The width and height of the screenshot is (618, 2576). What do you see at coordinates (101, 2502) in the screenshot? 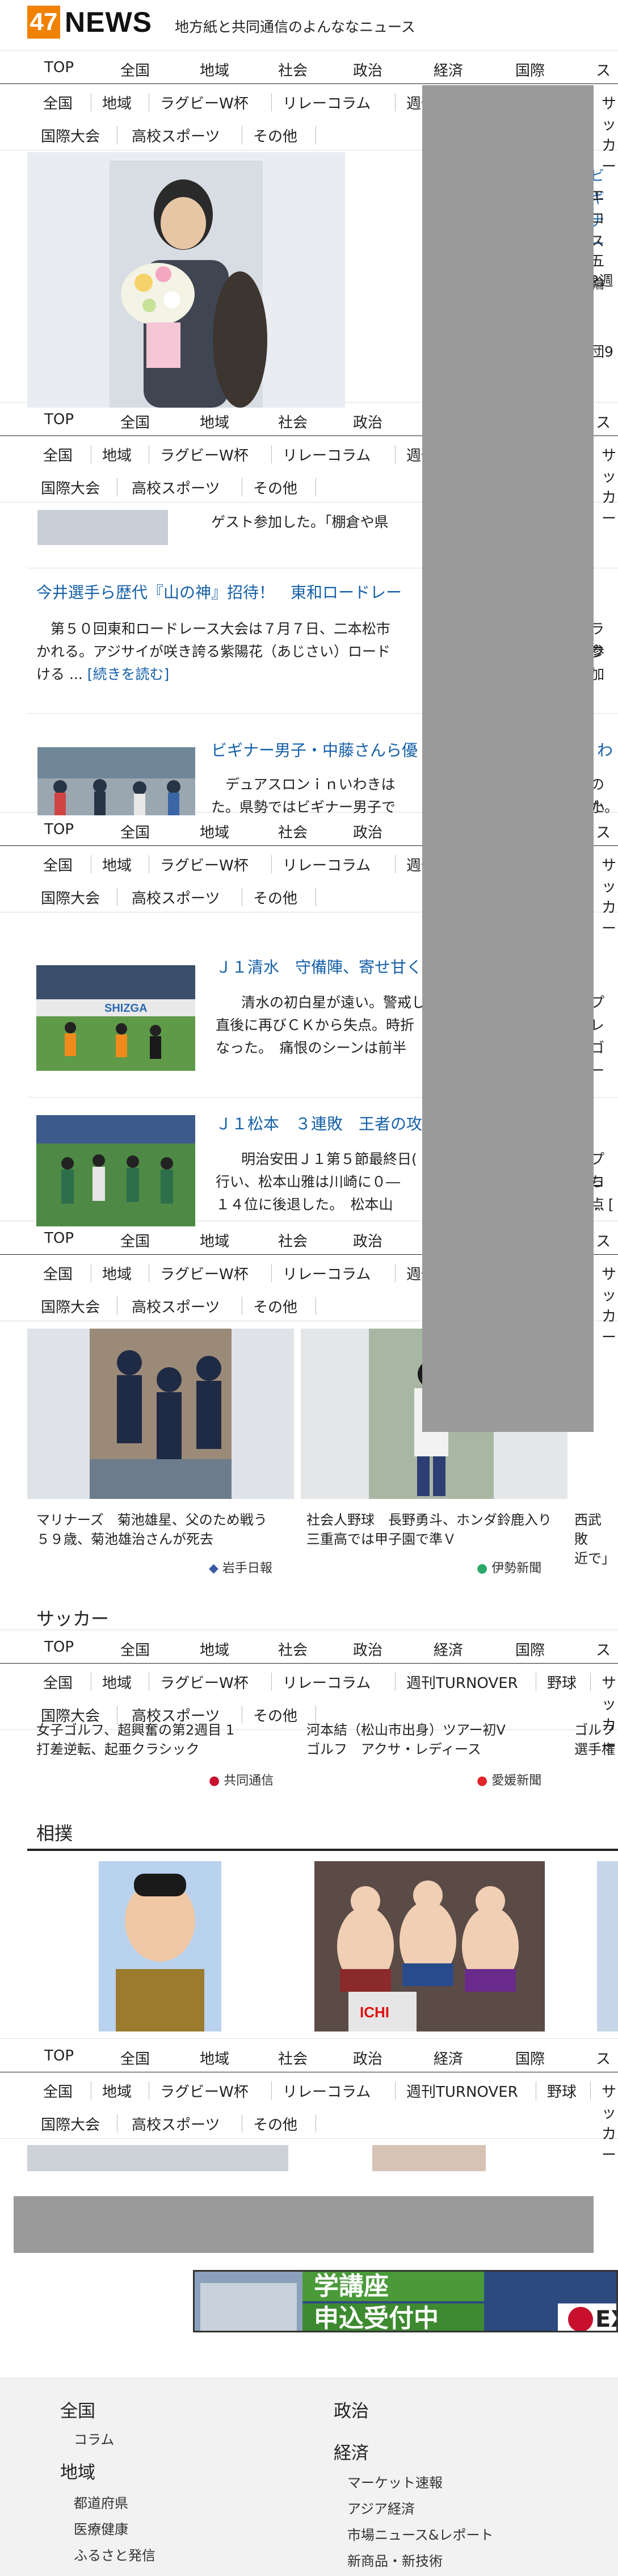
I see `footer-link-prefectures: 都道府県` at bounding box center [101, 2502].